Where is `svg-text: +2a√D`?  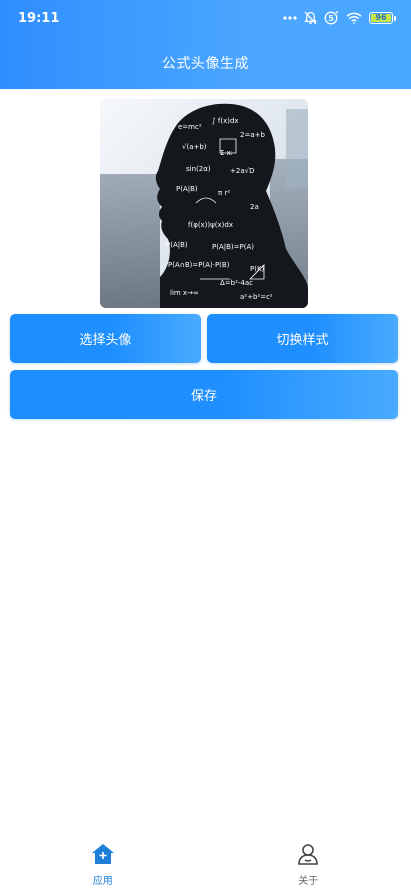
svg-text: +2a√D is located at coordinates (242, 171).